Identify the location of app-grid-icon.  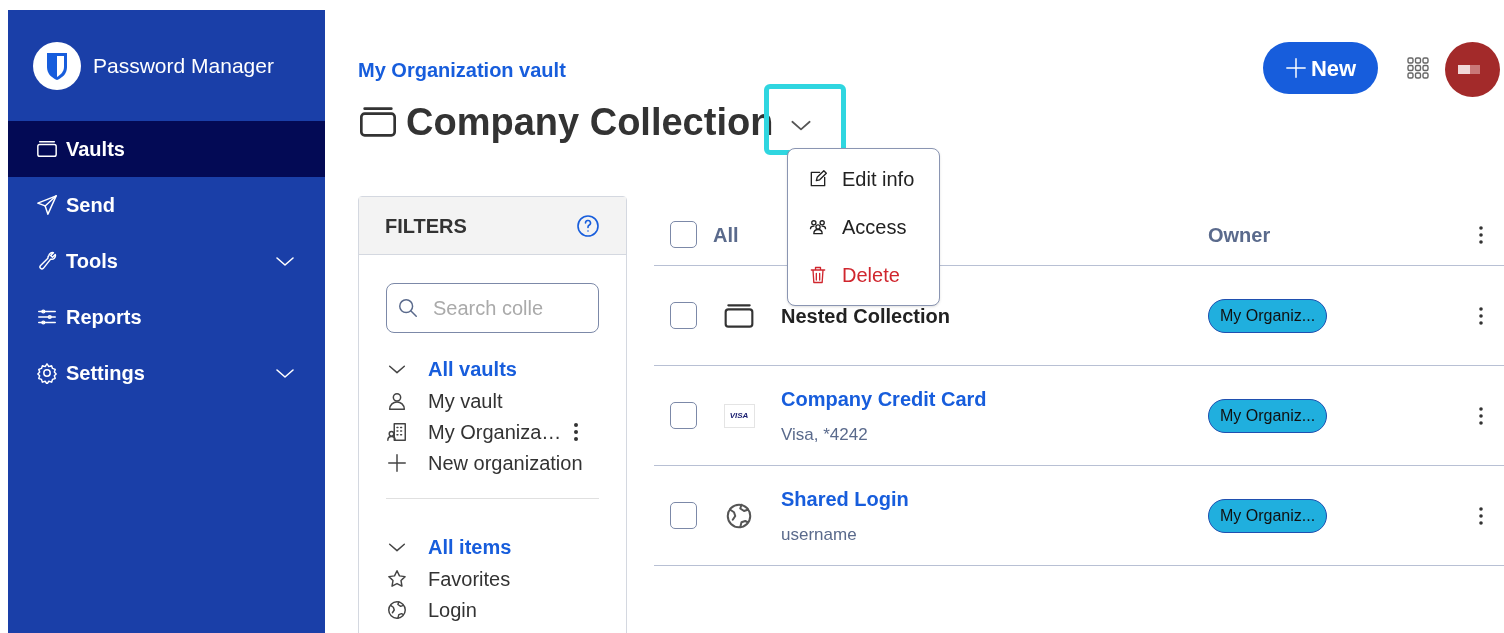
(1418, 68).